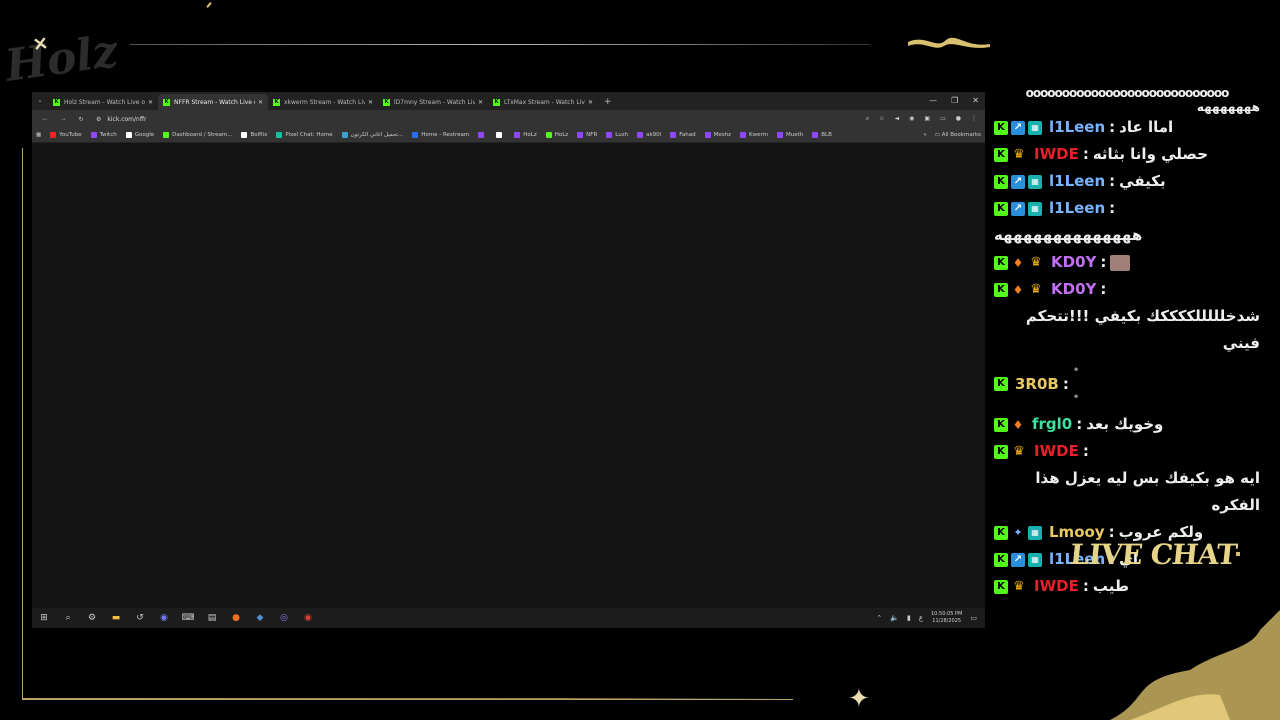 The image size is (1280, 720). Describe the element at coordinates (894, 618) in the screenshot. I see `volume-icon: 🔈` at that location.